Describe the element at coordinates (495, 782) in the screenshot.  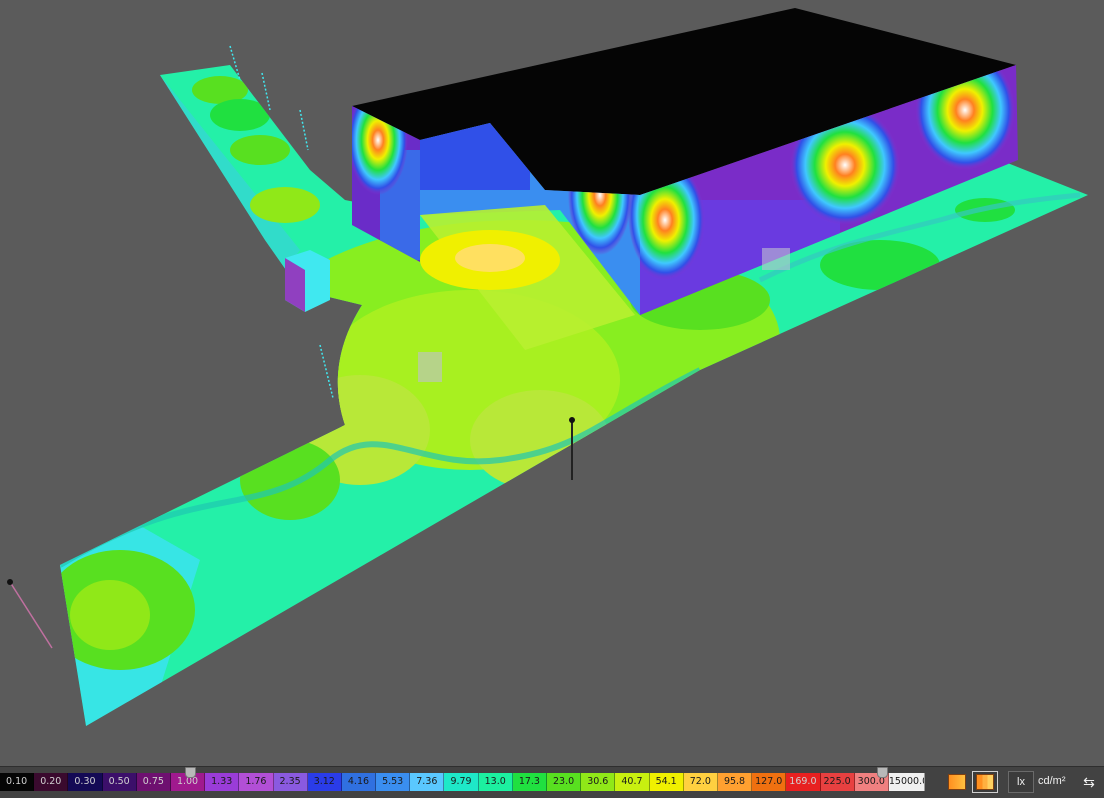
I see `scale-cell: 13.0` at that location.